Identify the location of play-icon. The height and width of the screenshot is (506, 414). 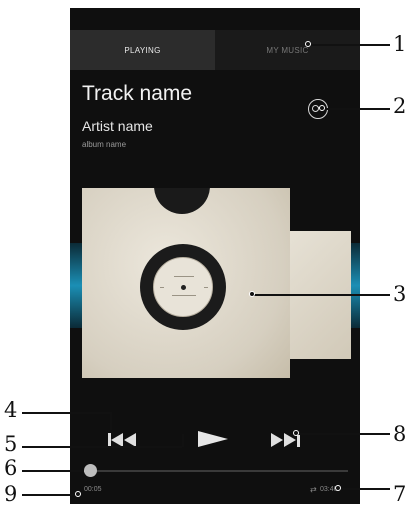
(213, 439).